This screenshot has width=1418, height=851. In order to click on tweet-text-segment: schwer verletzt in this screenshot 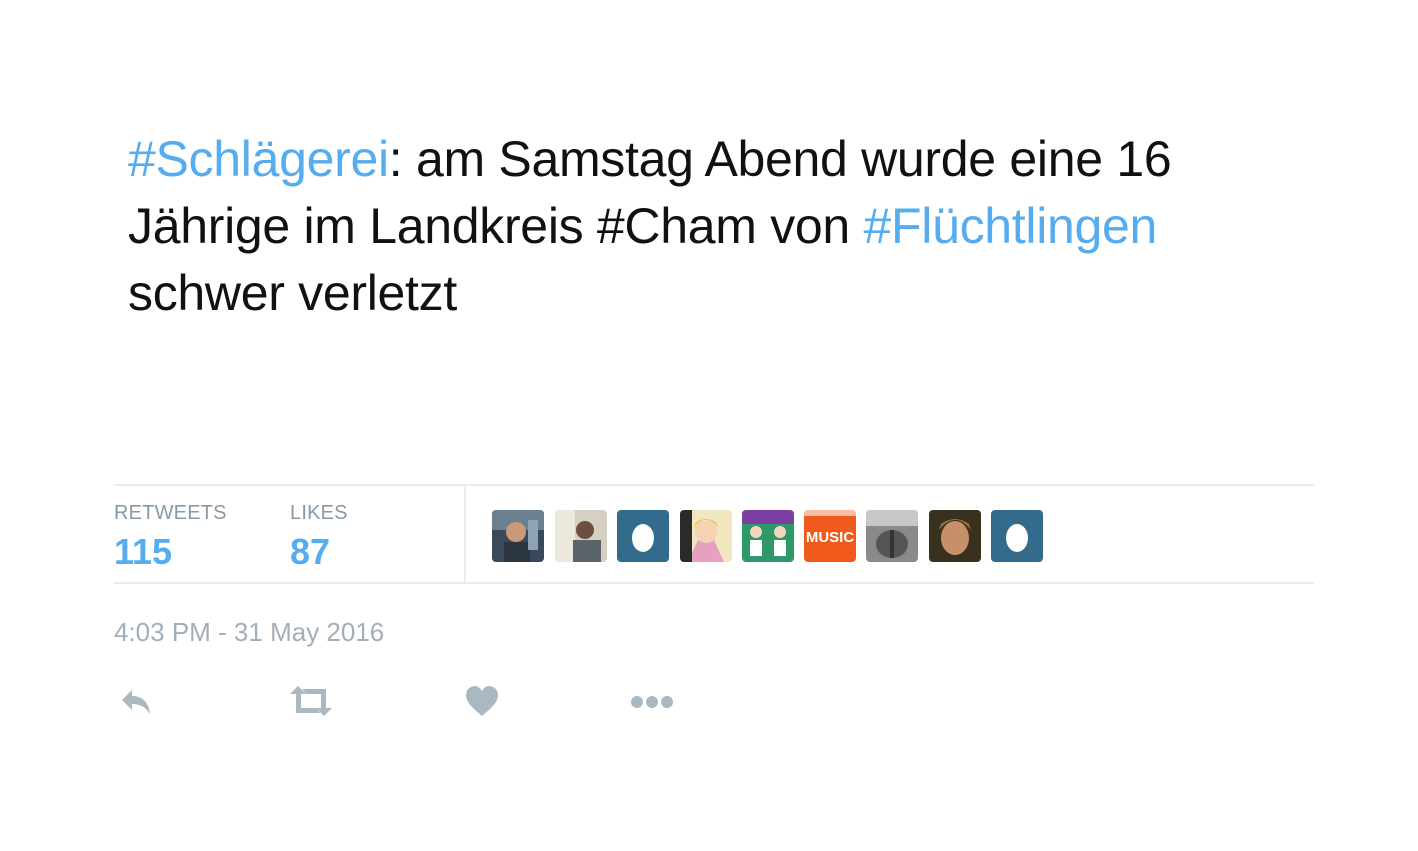, I will do `click(292, 293)`.